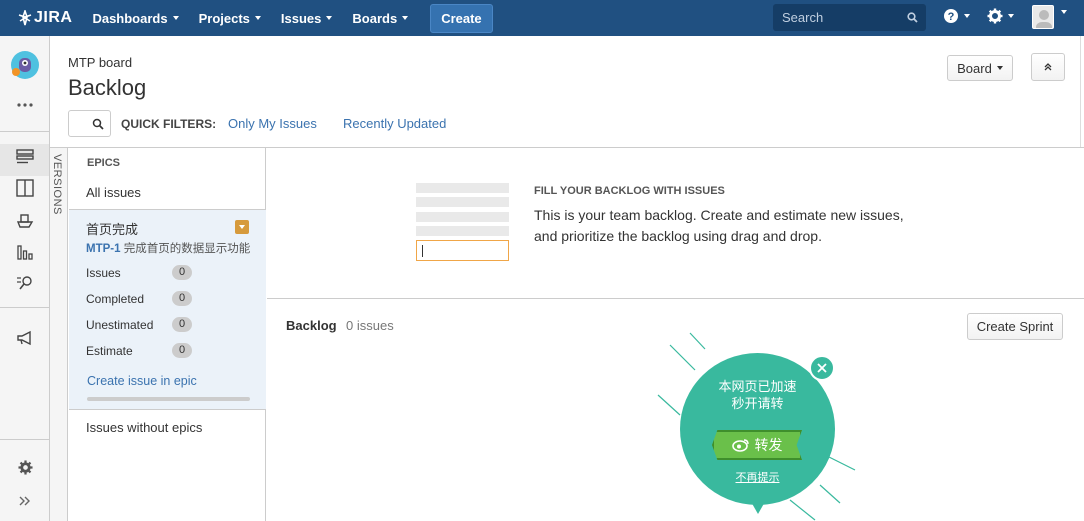 The image size is (1084, 521). I want to click on board-button: Board, so click(980, 68).